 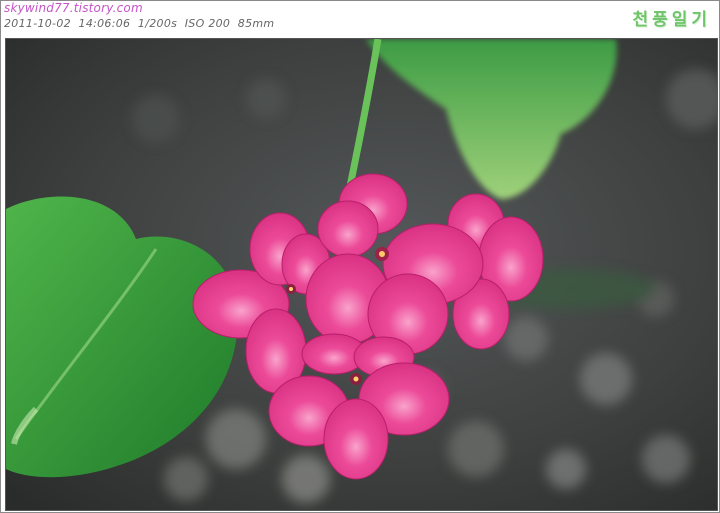 What do you see at coordinates (139, 23) in the screenshot?
I see `exif-info: 2011-10-02 14:06:06 1/200s ISO 200 85mm` at bounding box center [139, 23].